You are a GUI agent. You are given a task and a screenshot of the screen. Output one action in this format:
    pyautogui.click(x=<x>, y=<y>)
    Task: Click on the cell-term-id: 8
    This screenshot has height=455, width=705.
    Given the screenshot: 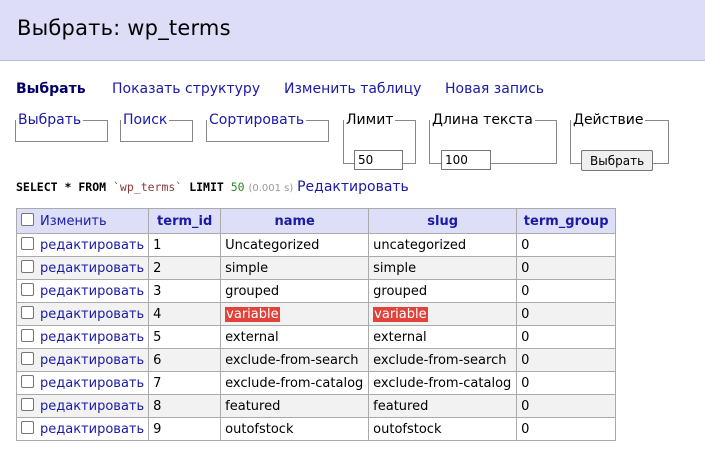 What is the action you would take?
    pyautogui.click(x=185, y=406)
    